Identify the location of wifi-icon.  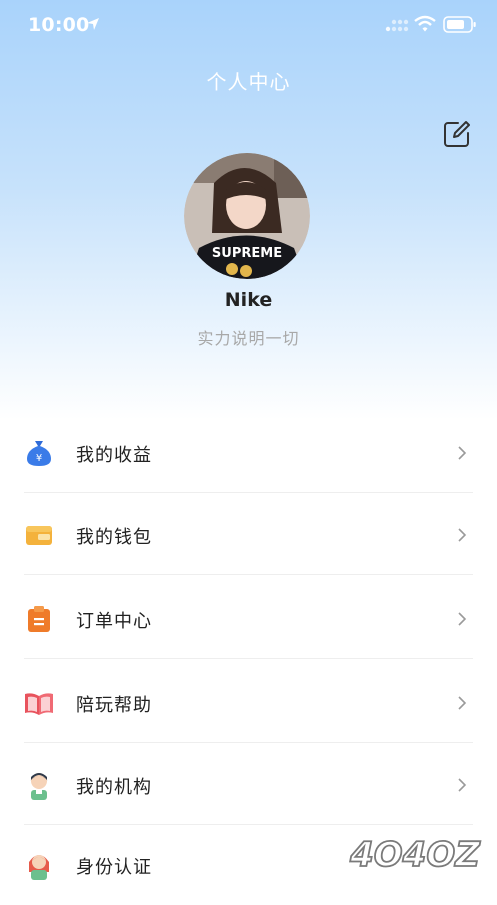
(425, 23).